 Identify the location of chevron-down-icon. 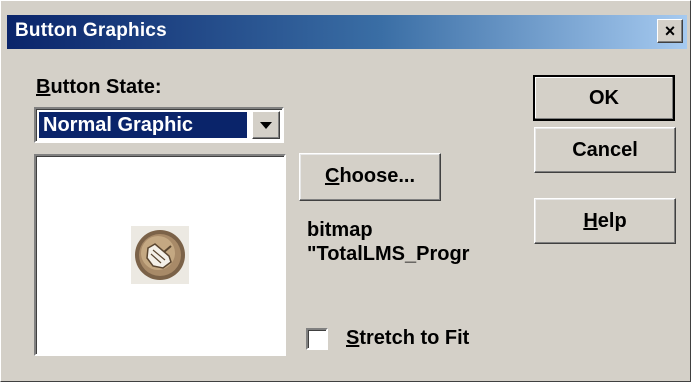
(266, 125).